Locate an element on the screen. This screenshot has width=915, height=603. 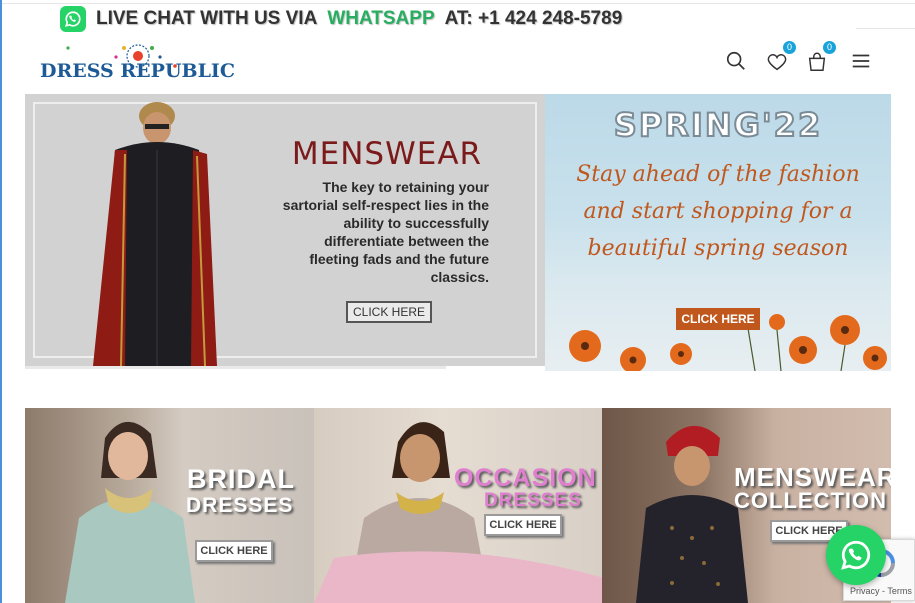
menswear-model-image is located at coordinates (155, 234).